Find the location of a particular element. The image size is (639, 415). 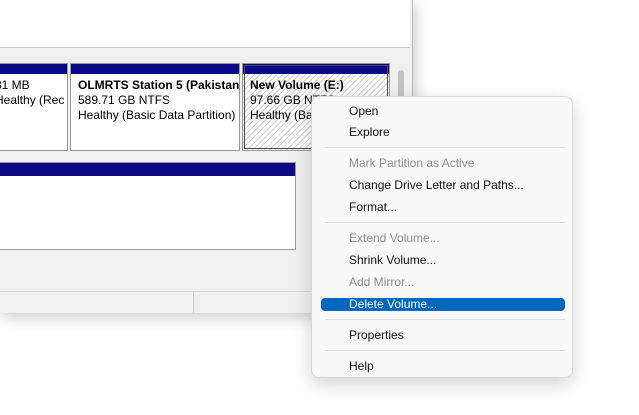

partition-status: Healthy (Basic Data Partition) is located at coordinates (157, 115).